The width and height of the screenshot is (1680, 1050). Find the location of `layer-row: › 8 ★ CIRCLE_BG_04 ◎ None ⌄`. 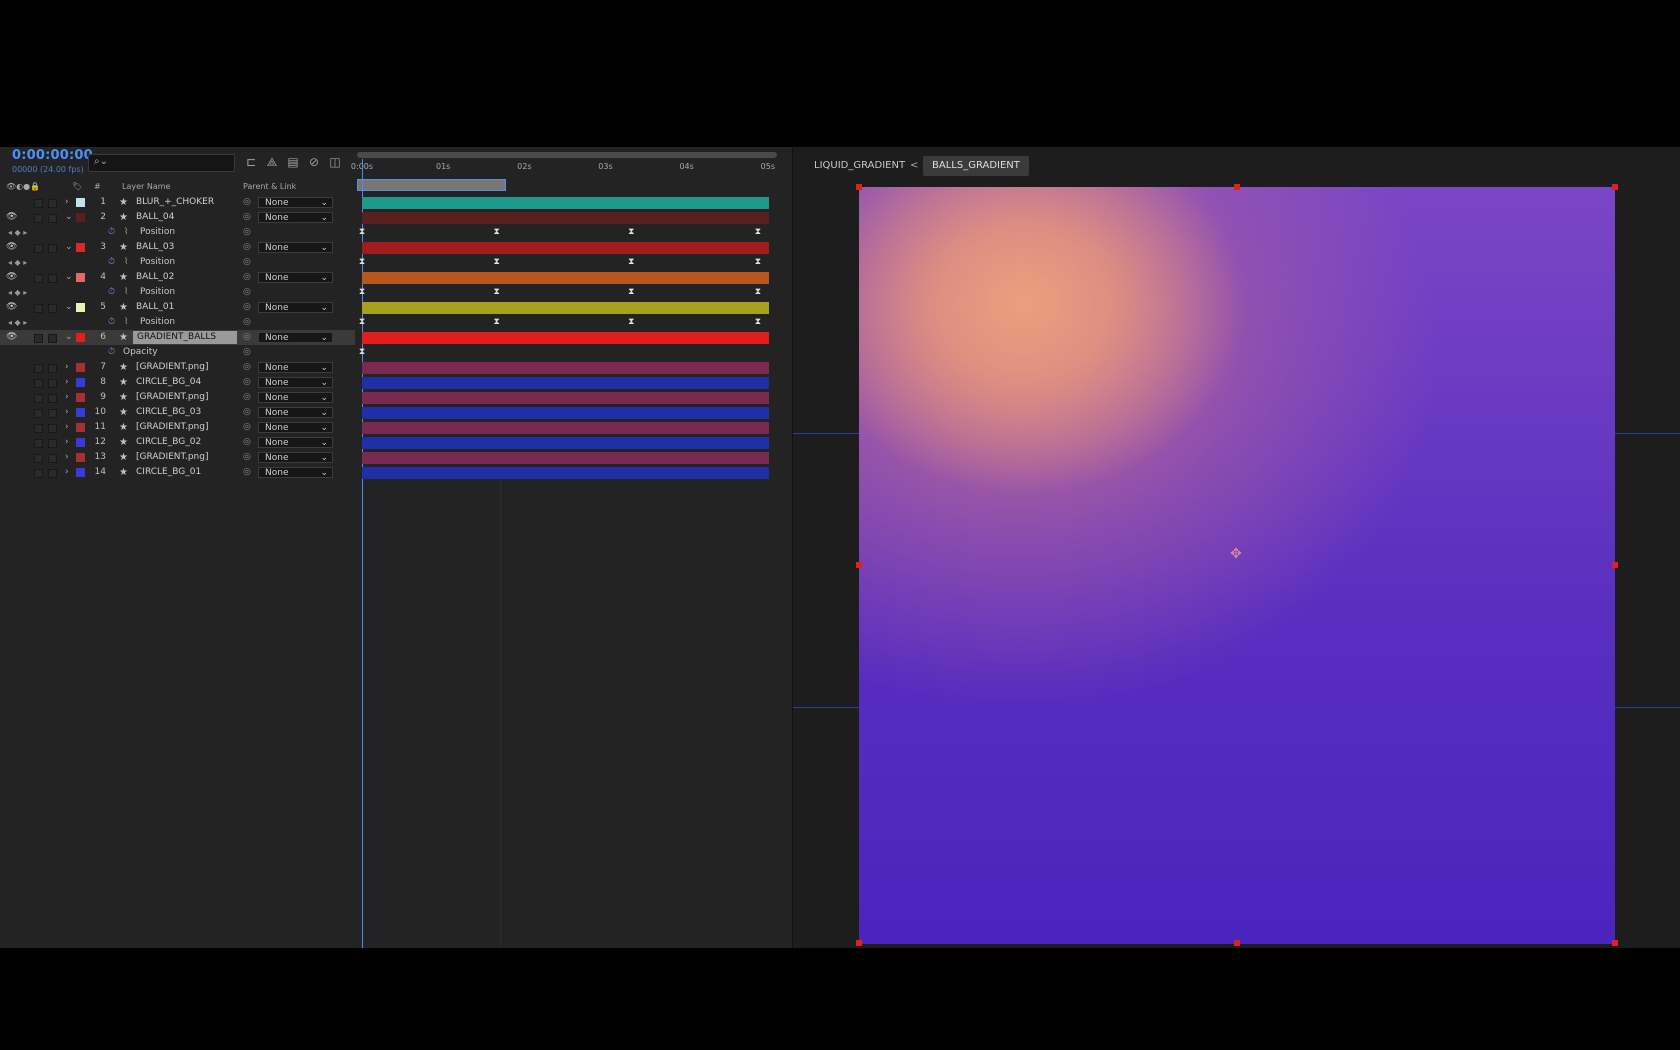

layer-row: › 8 ★ CIRCLE_BG_04 ◎ None ⌄ is located at coordinates (177, 382).